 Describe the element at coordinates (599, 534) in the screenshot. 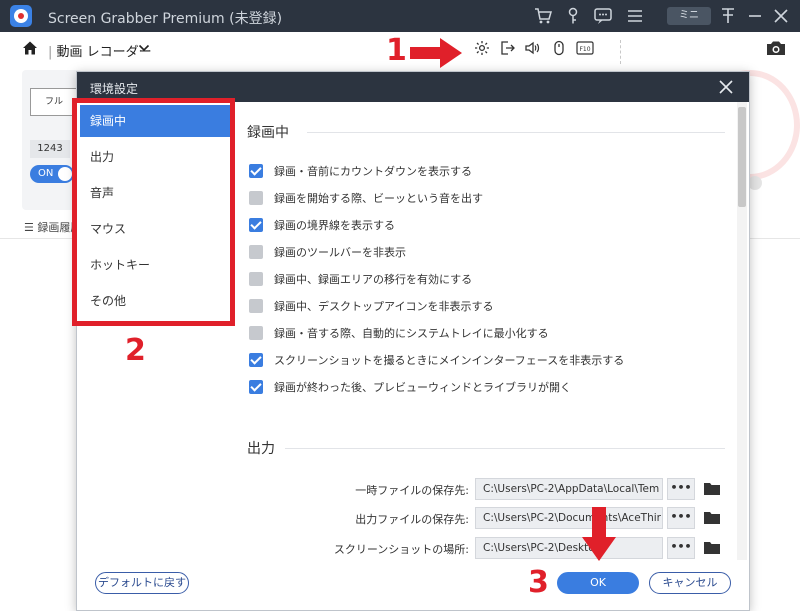

I see `annotation-arrow-down-icon` at that location.